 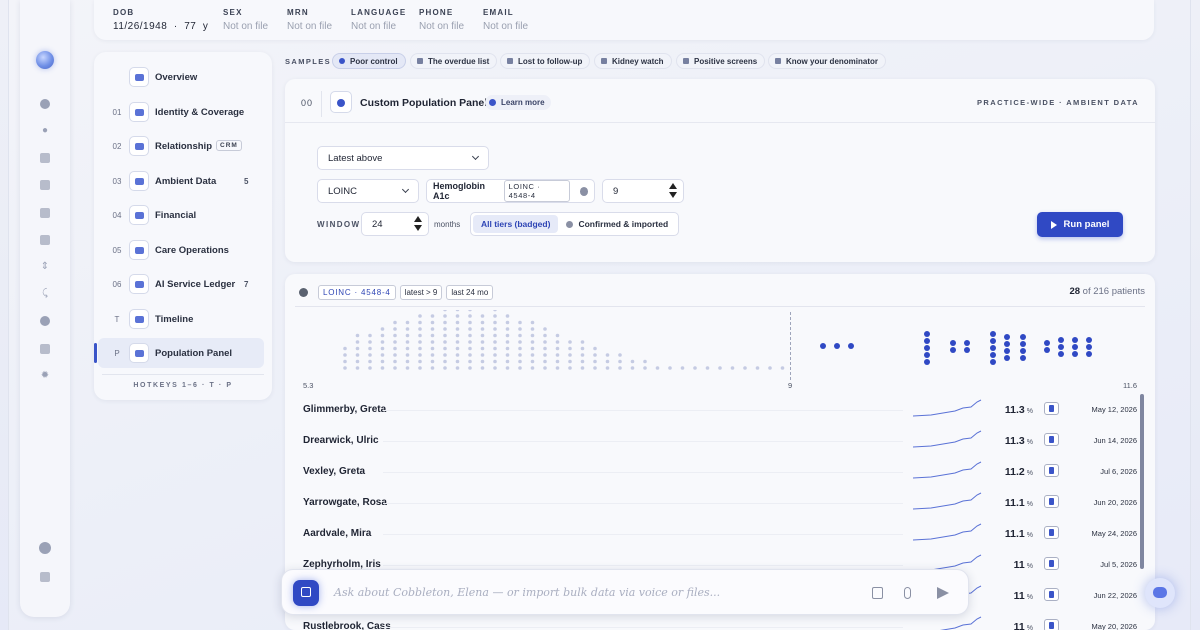 What do you see at coordinates (45, 294) in the screenshot?
I see `share-icon: ⤹` at bounding box center [45, 294].